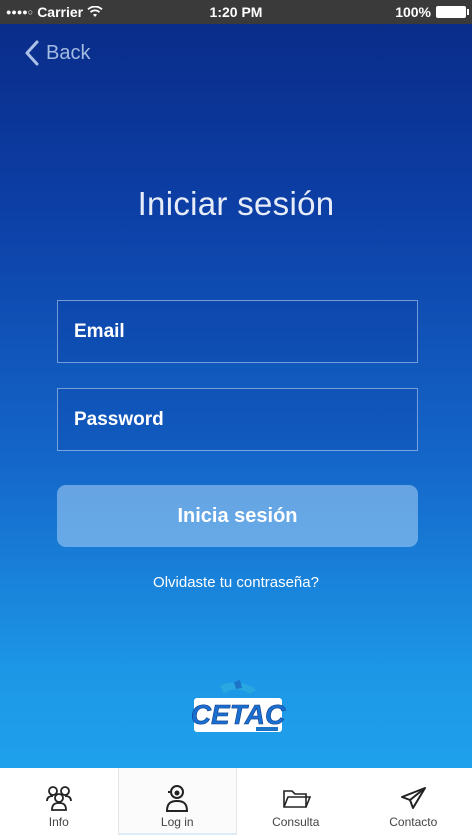 The width and height of the screenshot is (472, 835). I want to click on back-button: Back, so click(57, 53).